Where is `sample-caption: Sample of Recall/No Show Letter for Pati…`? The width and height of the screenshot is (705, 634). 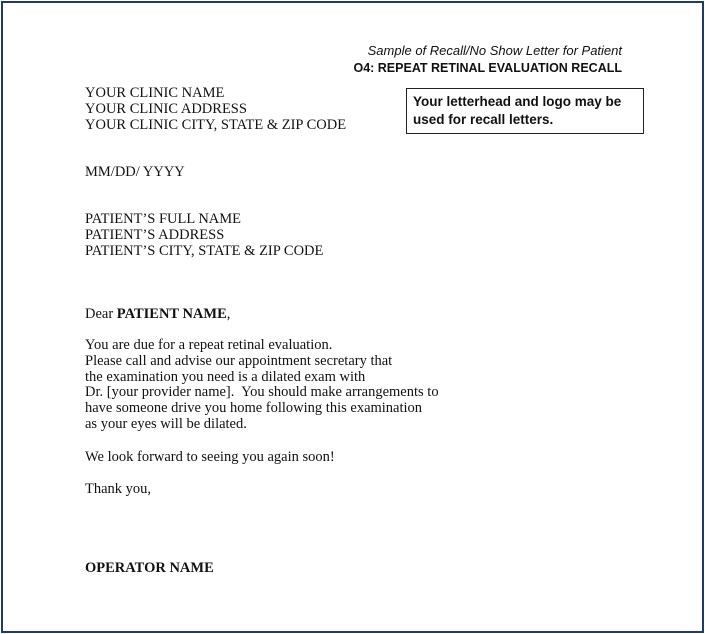 sample-caption: Sample of Recall/No Show Letter for Pati… is located at coordinates (494, 50).